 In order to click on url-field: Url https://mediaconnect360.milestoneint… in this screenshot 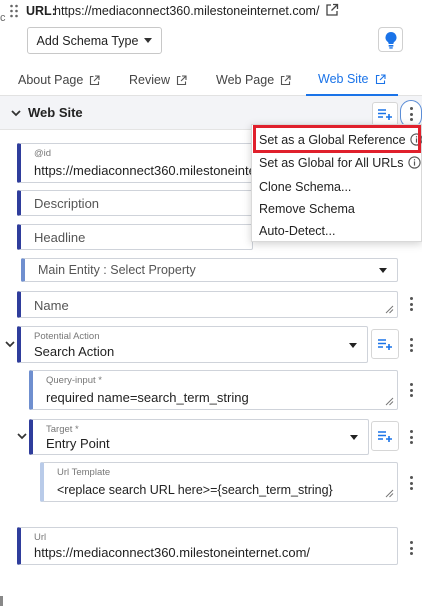, I will do `click(207, 546)`.